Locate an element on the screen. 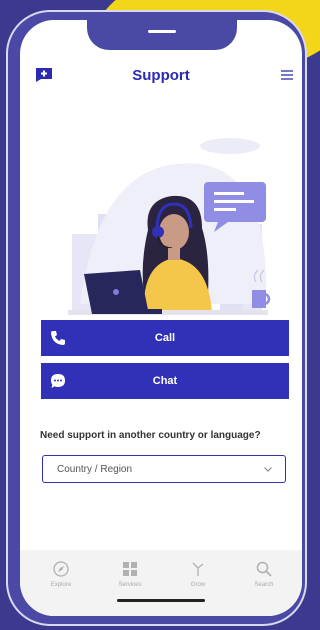  tab-explore: Explore is located at coordinates (61, 574).